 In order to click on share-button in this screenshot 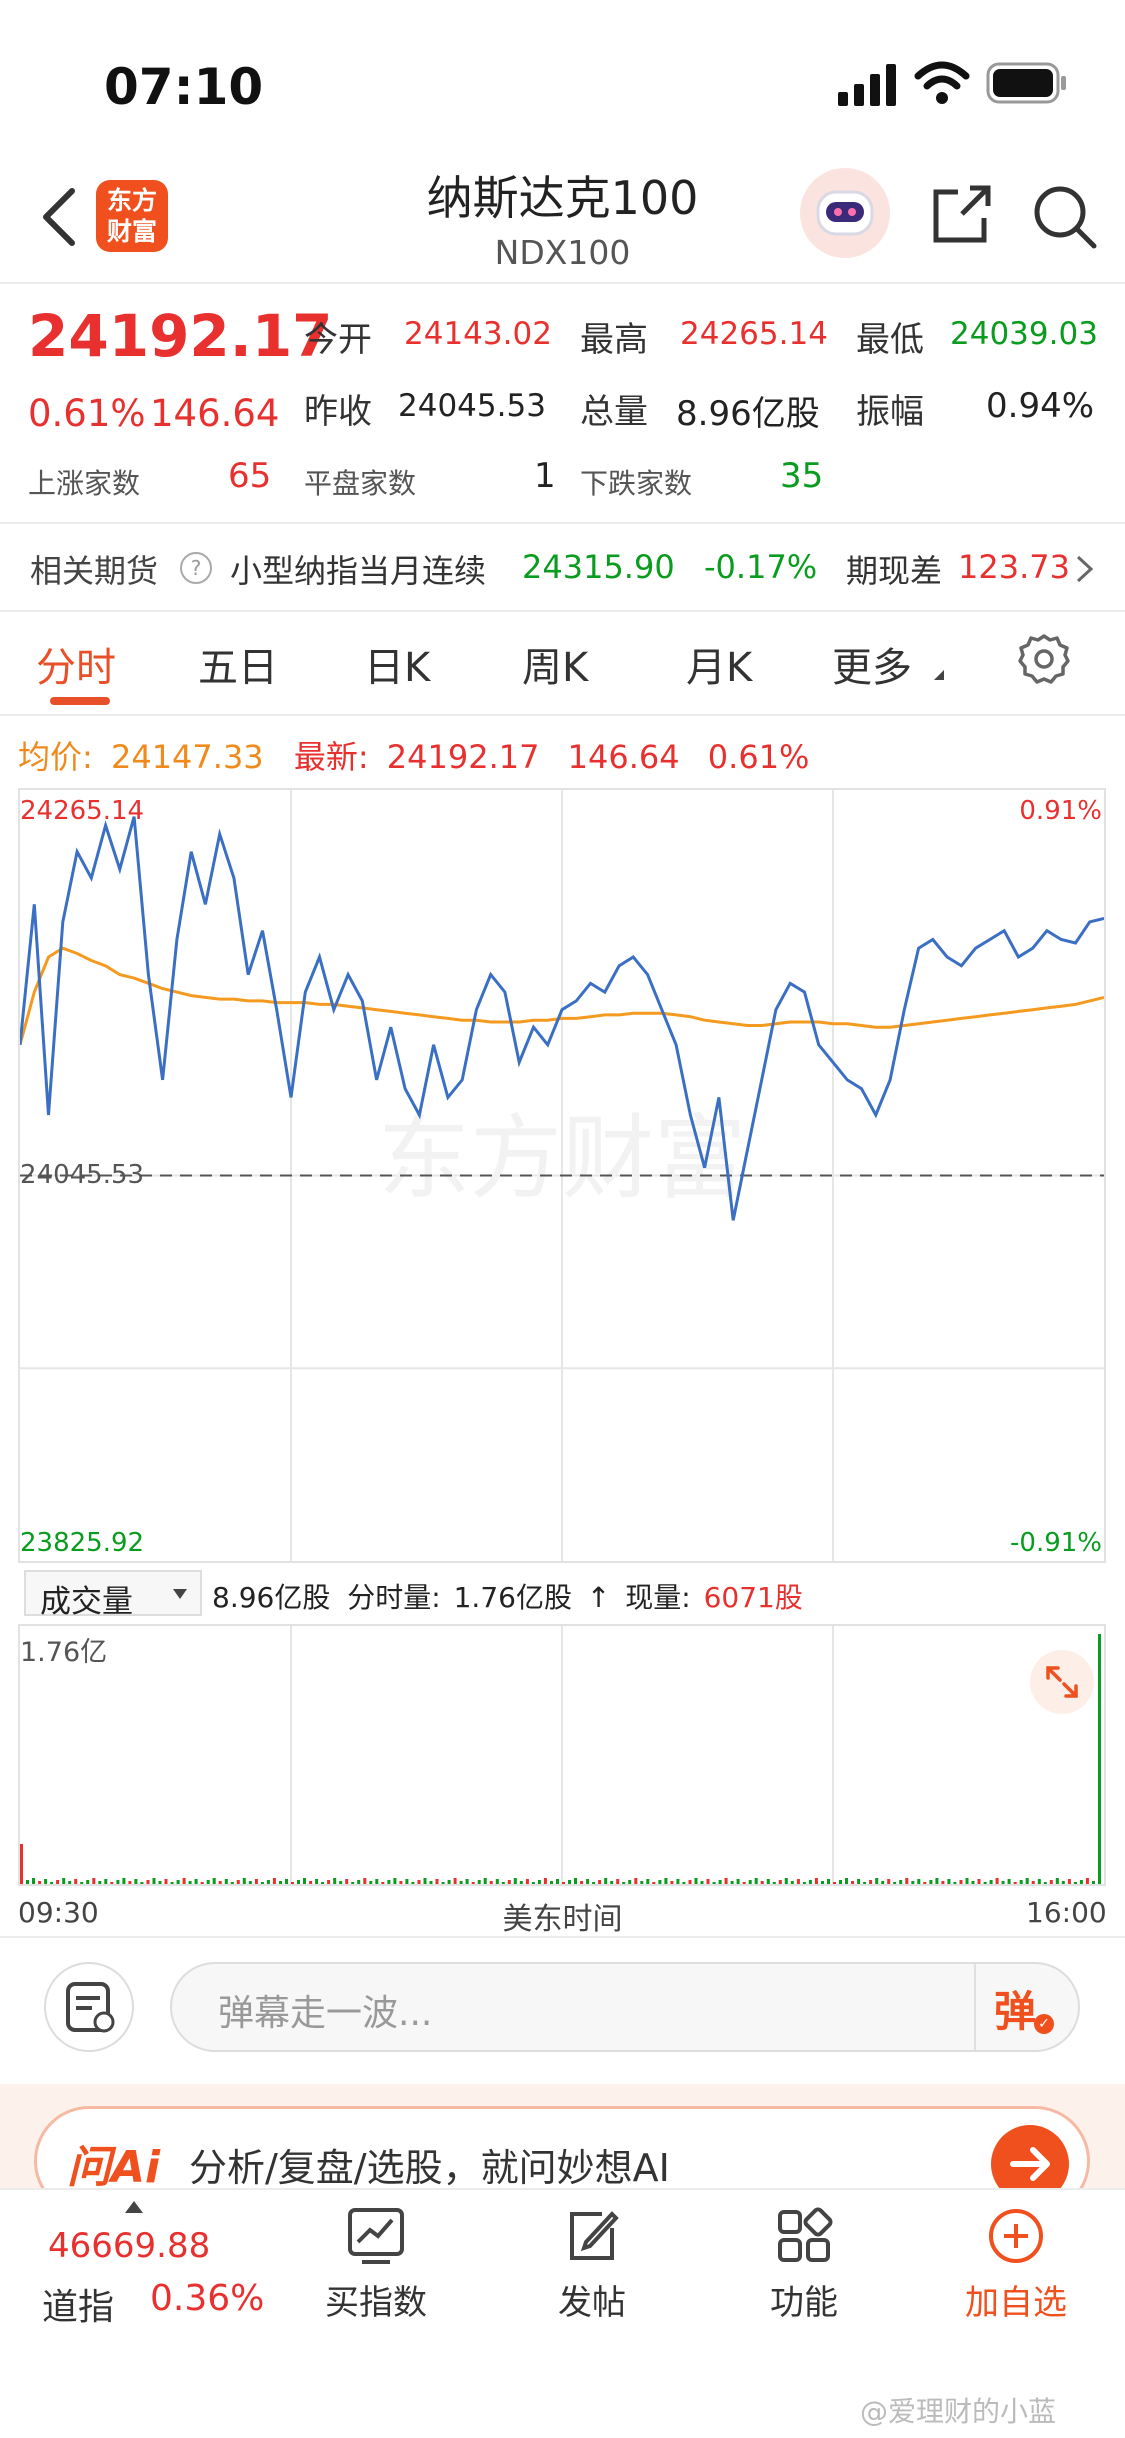, I will do `click(961, 217)`.